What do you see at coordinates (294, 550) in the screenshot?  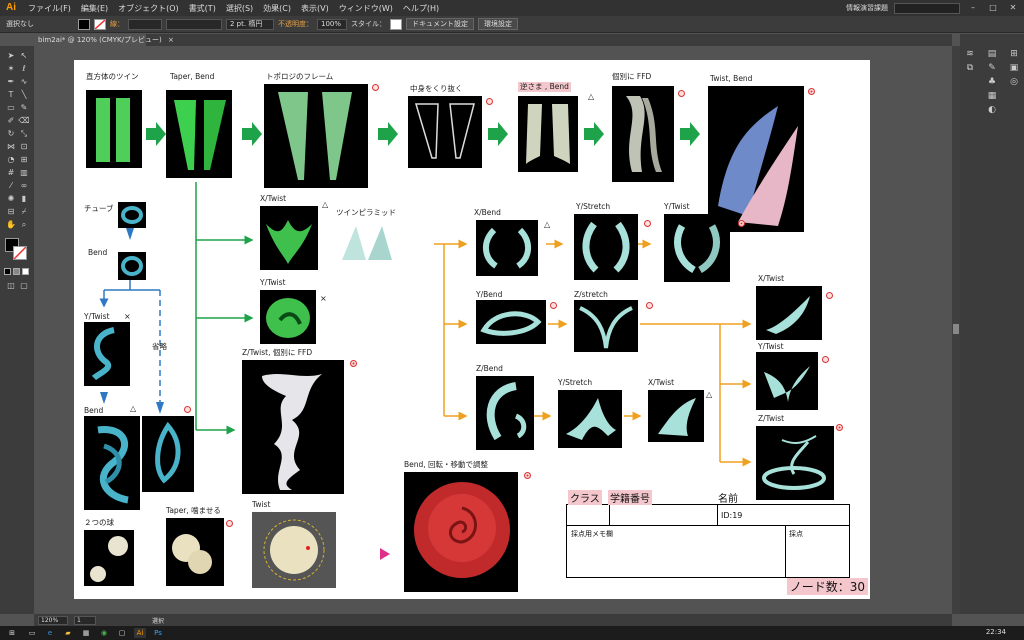 I see `thumb-twist` at bounding box center [294, 550].